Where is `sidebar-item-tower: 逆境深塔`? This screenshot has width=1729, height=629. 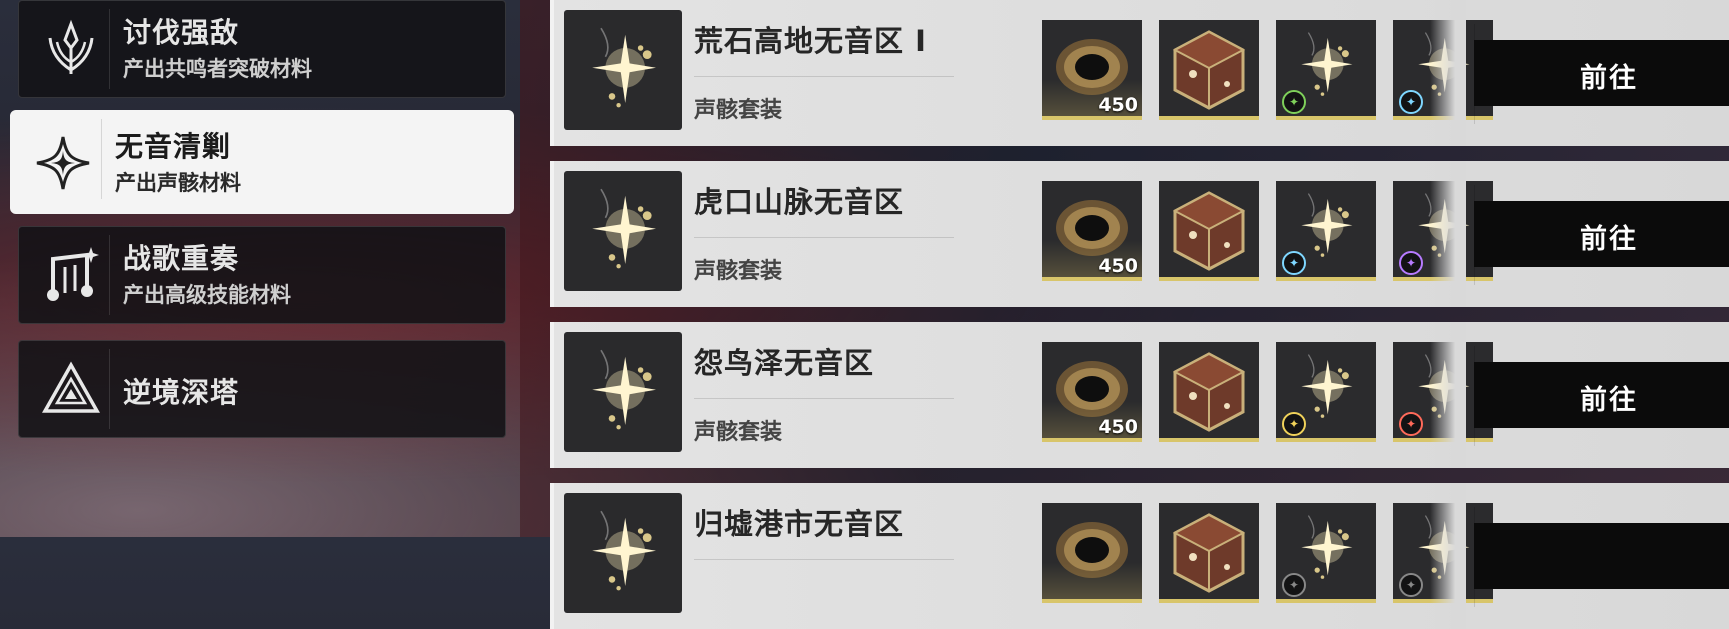
sidebar-item-tower: 逆境深塔 is located at coordinates (262, 389).